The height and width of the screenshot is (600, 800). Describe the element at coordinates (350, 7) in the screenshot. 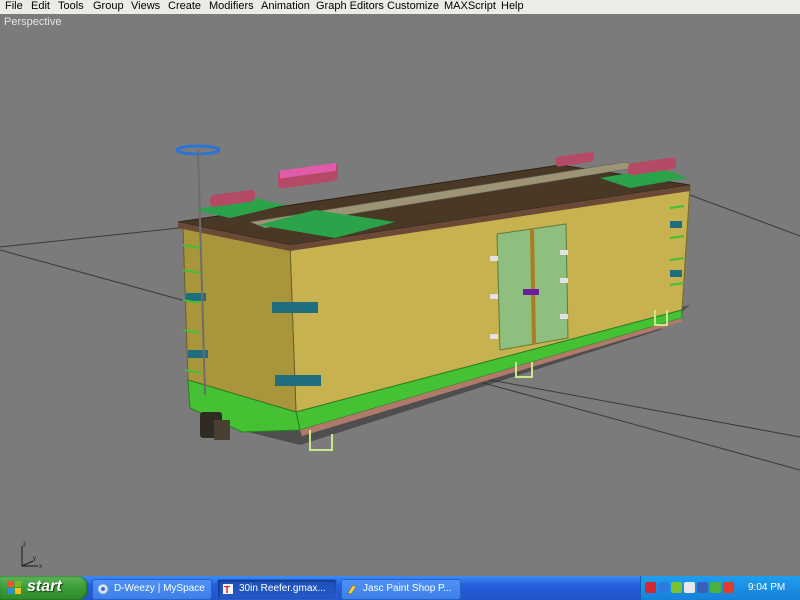

I see `menu-graph-editors: Graph Editors` at that location.